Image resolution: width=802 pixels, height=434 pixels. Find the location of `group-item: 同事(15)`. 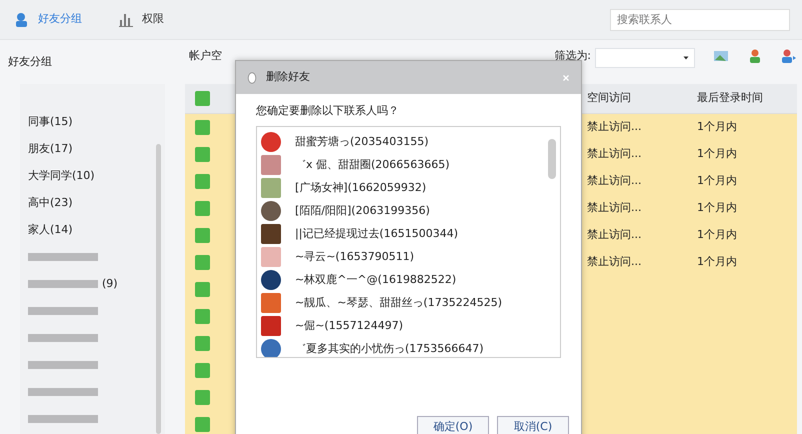

group-item: 同事(15) is located at coordinates (50, 121).